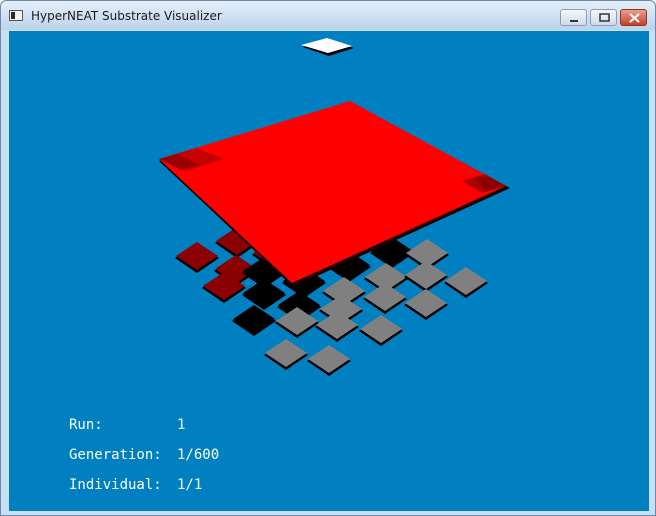 Image resolution: width=656 pixels, height=516 pixels. I want to click on individual-label: Individual:, so click(115, 485).